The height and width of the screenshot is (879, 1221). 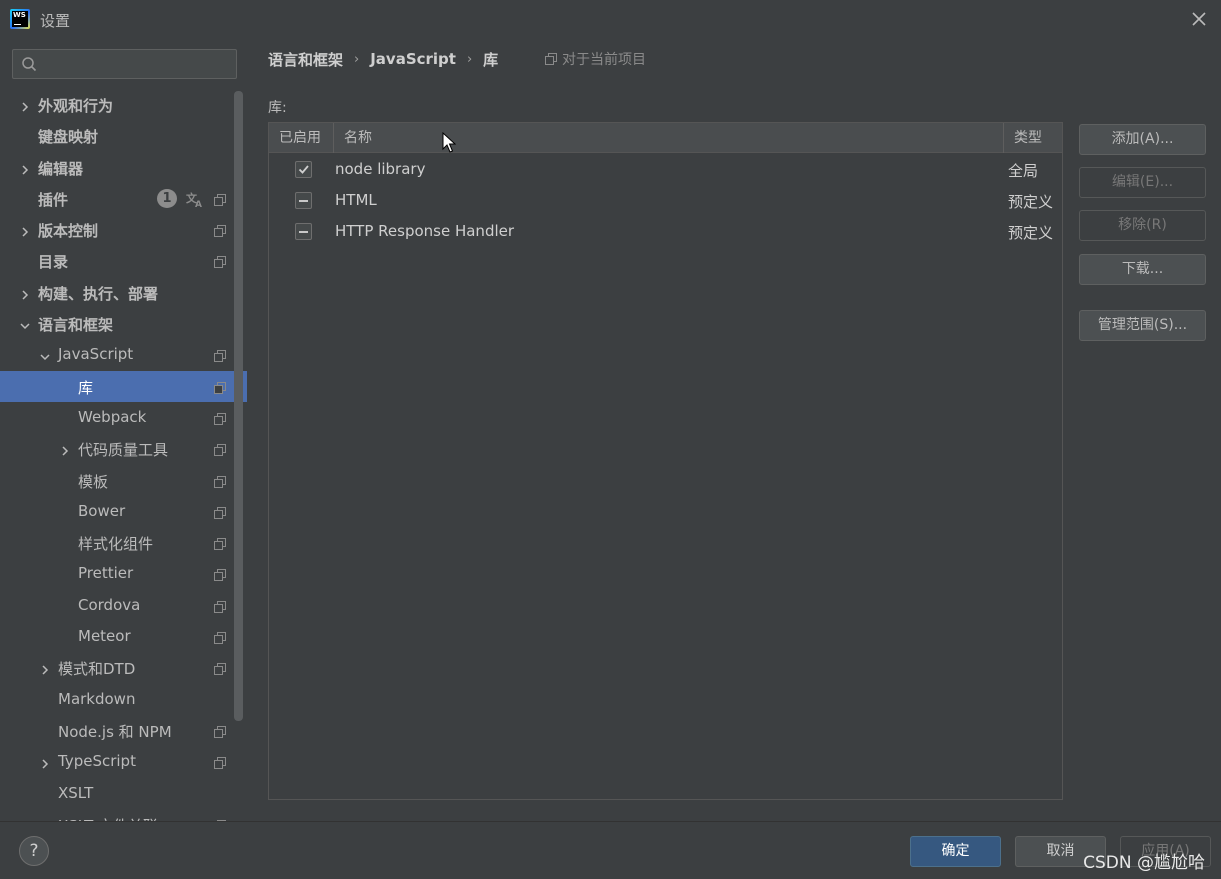 I want to click on sidebar-item: XSLT 文件关联, so click(x=123, y=815).